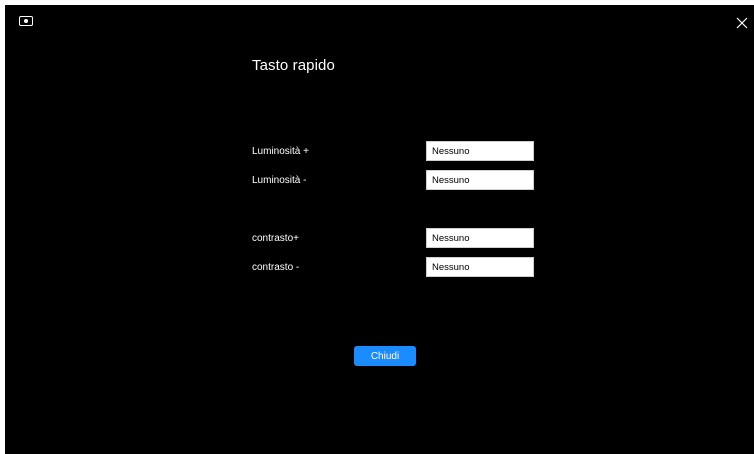  I want to click on contrast-up-hotkey-field, so click(480, 238).